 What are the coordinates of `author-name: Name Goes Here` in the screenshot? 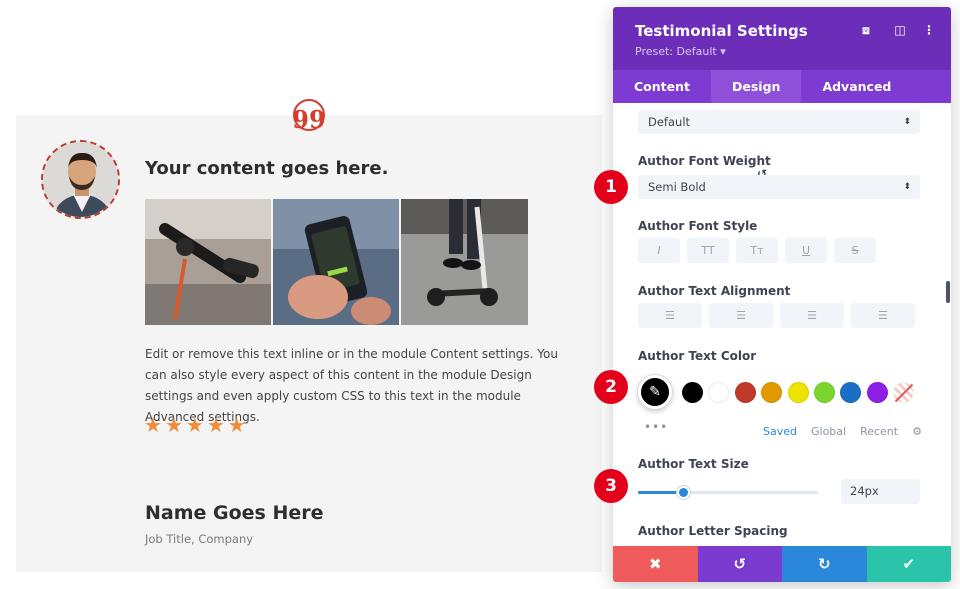 It's located at (234, 513).